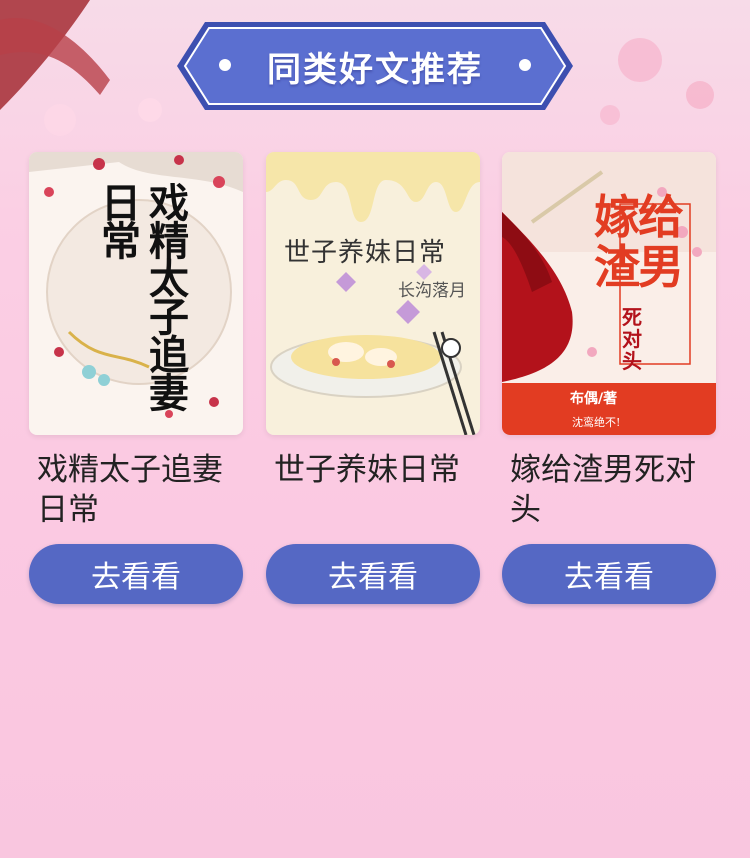  What do you see at coordinates (594, 399) in the screenshot?
I see `cover-author-text: 布偶/著` at bounding box center [594, 399].